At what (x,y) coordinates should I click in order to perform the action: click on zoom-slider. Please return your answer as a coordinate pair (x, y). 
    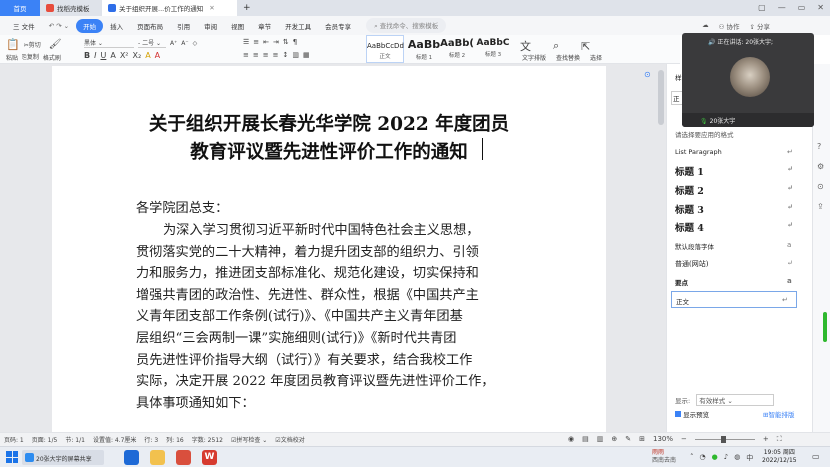
    Looking at the image, I should click on (724, 439).